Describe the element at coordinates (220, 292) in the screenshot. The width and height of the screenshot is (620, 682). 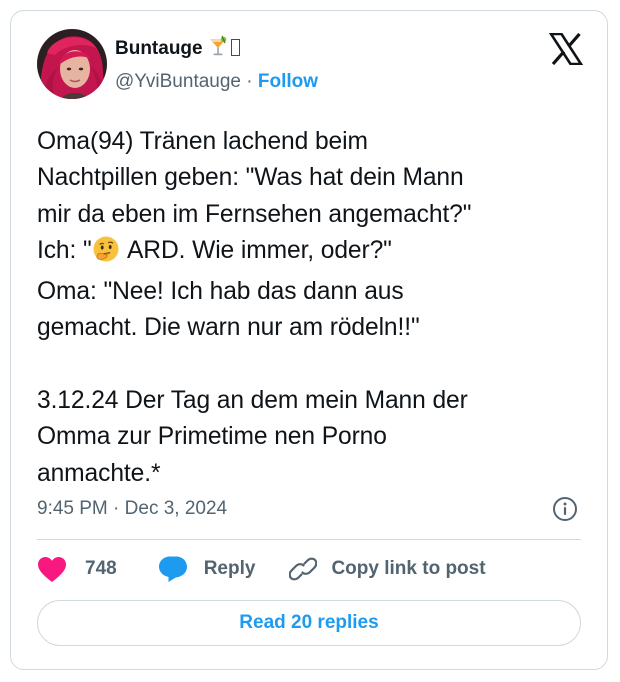
I see `tweet-line: Oma: "Nee! Ich hab das dann aus` at that location.